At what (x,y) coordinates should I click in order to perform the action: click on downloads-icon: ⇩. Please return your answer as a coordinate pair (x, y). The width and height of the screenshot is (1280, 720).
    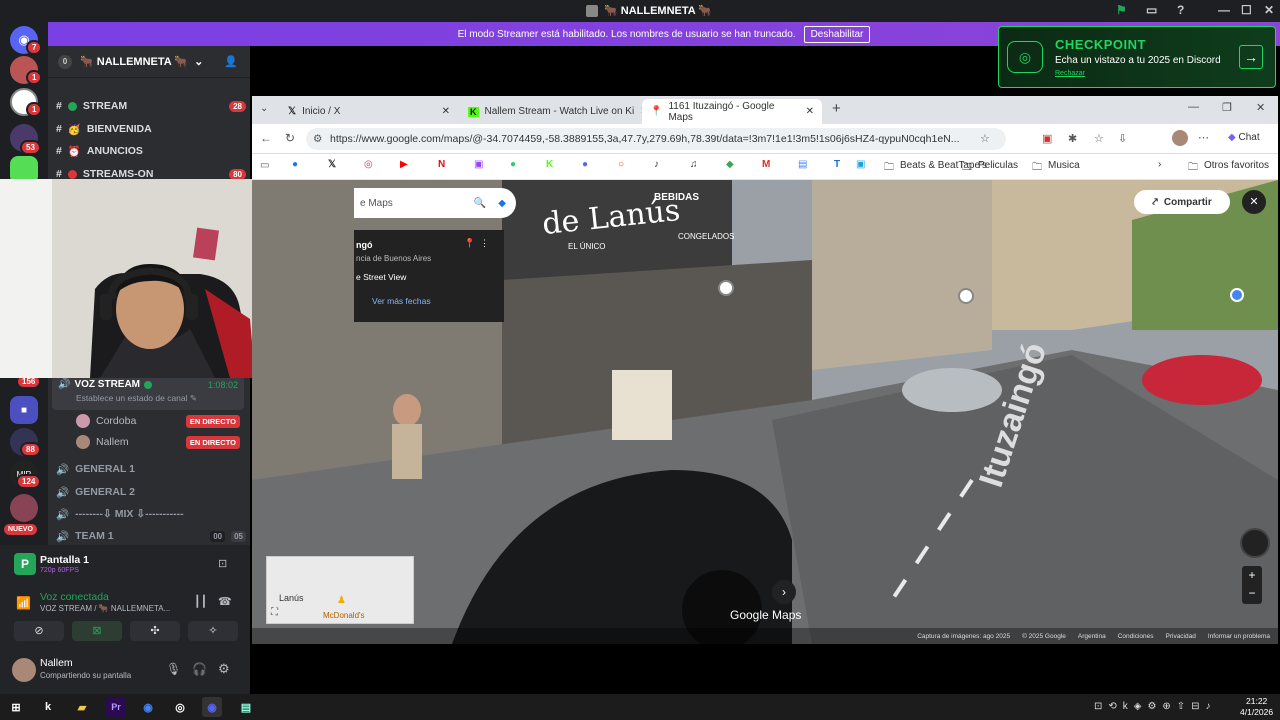
    Looking at the image, I should click on (1122, 138).